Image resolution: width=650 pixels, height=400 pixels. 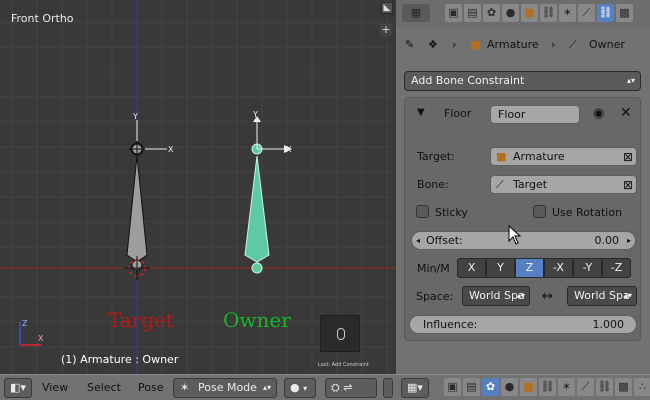 I want to click on target-field: ■ Armature ⊠, so click(x=563, y=156).